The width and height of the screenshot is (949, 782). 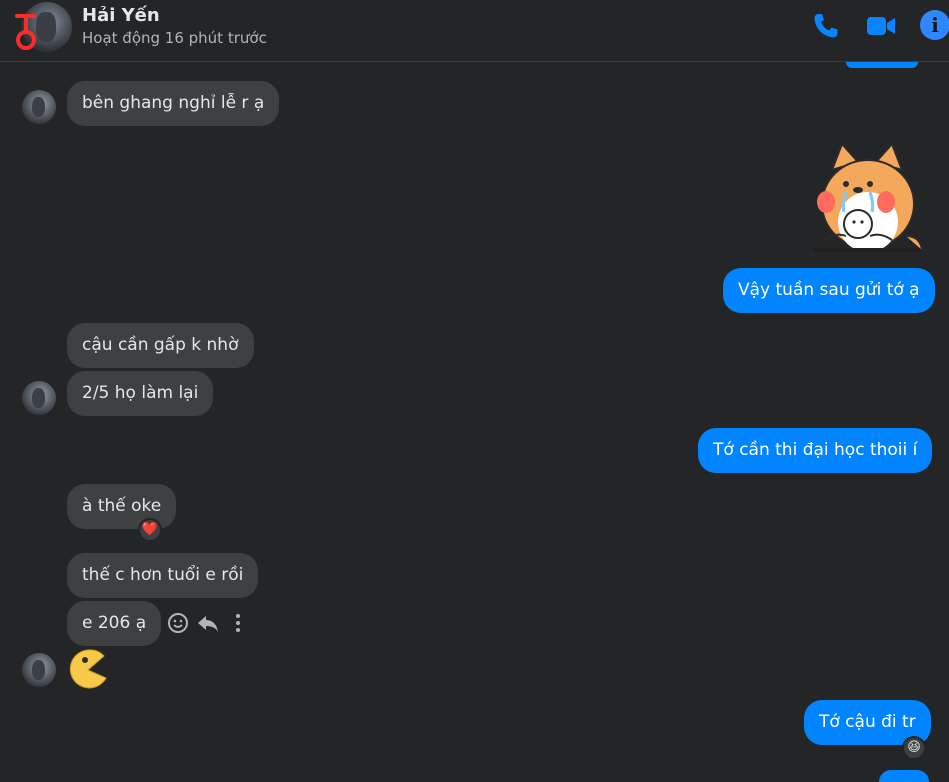 I want to click on more-vertical-icon, so click(x=238, y=623).